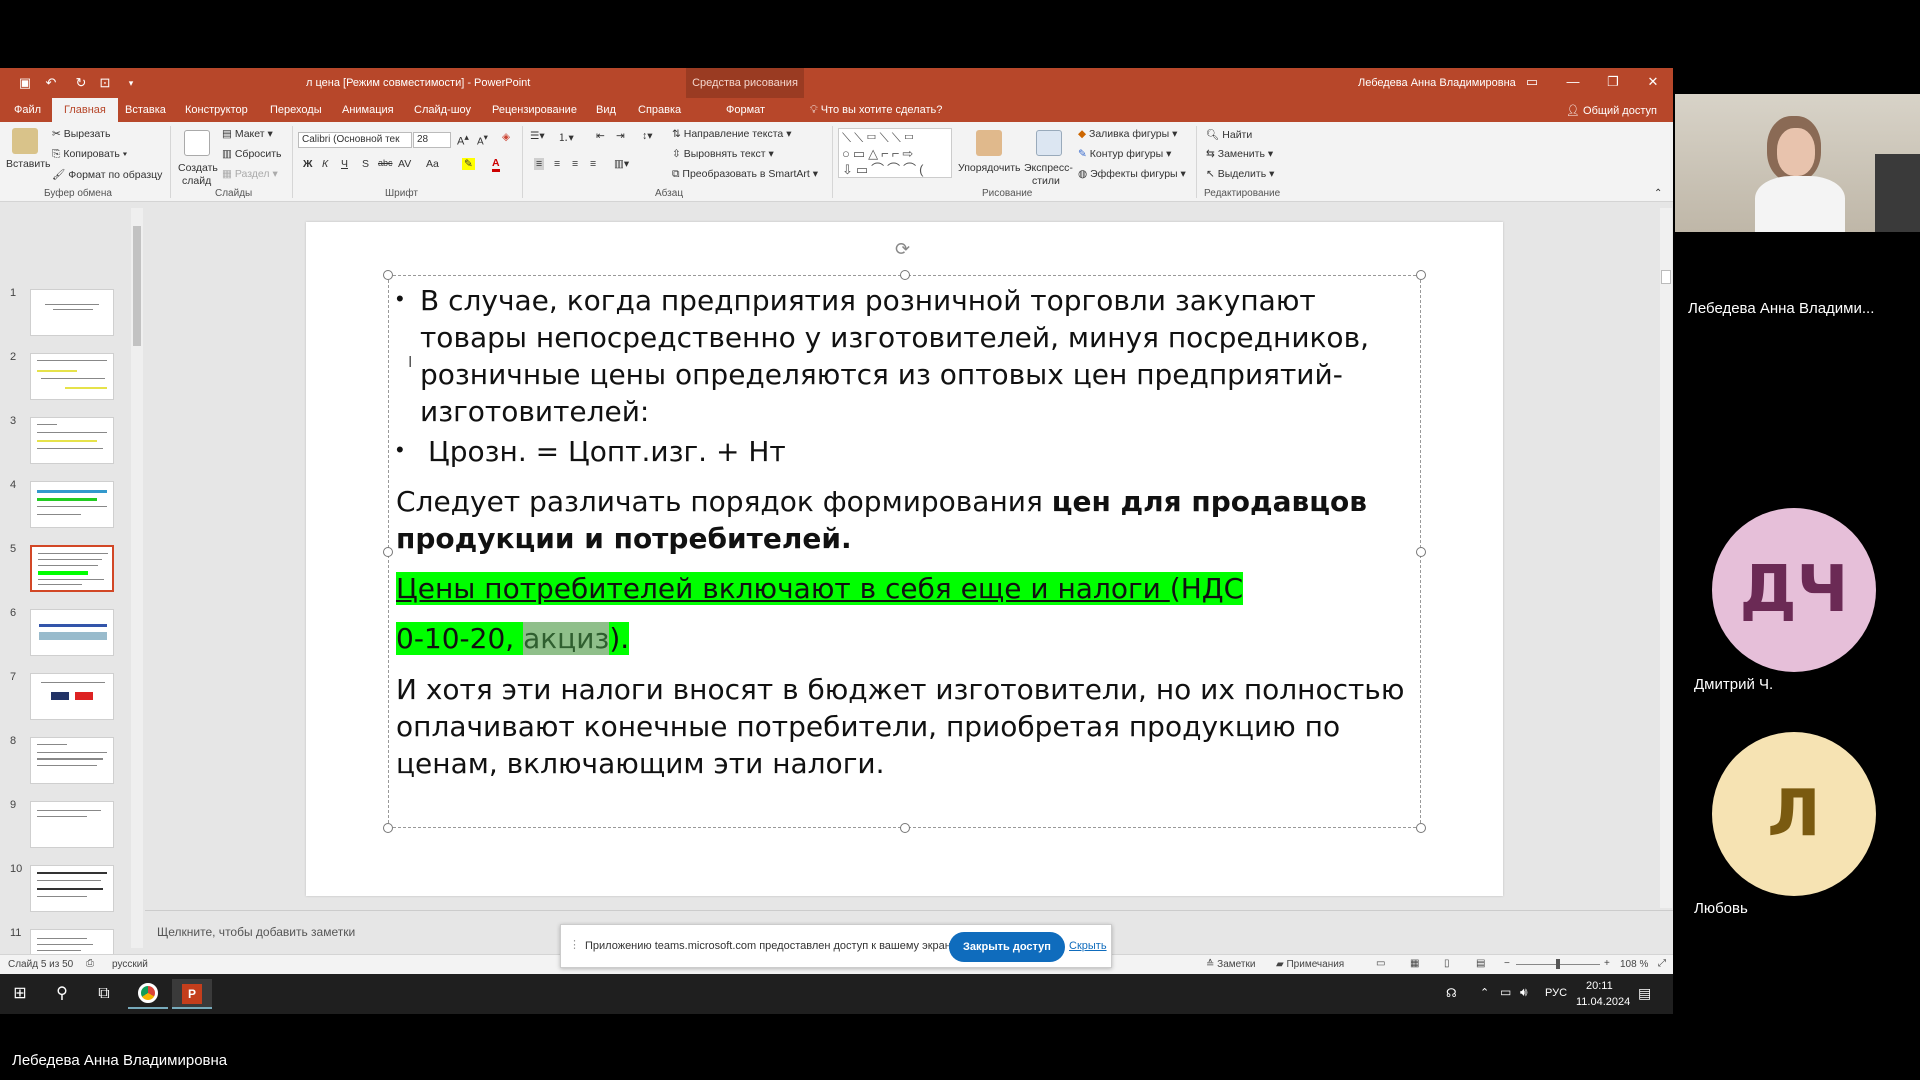 This screenshot has width=1920, height=1080. What do you see at coordinates (355, 140) in the screenshot?
I see `font-family-combo: Calibri (Основной тек` at bounding box center [355, 140].